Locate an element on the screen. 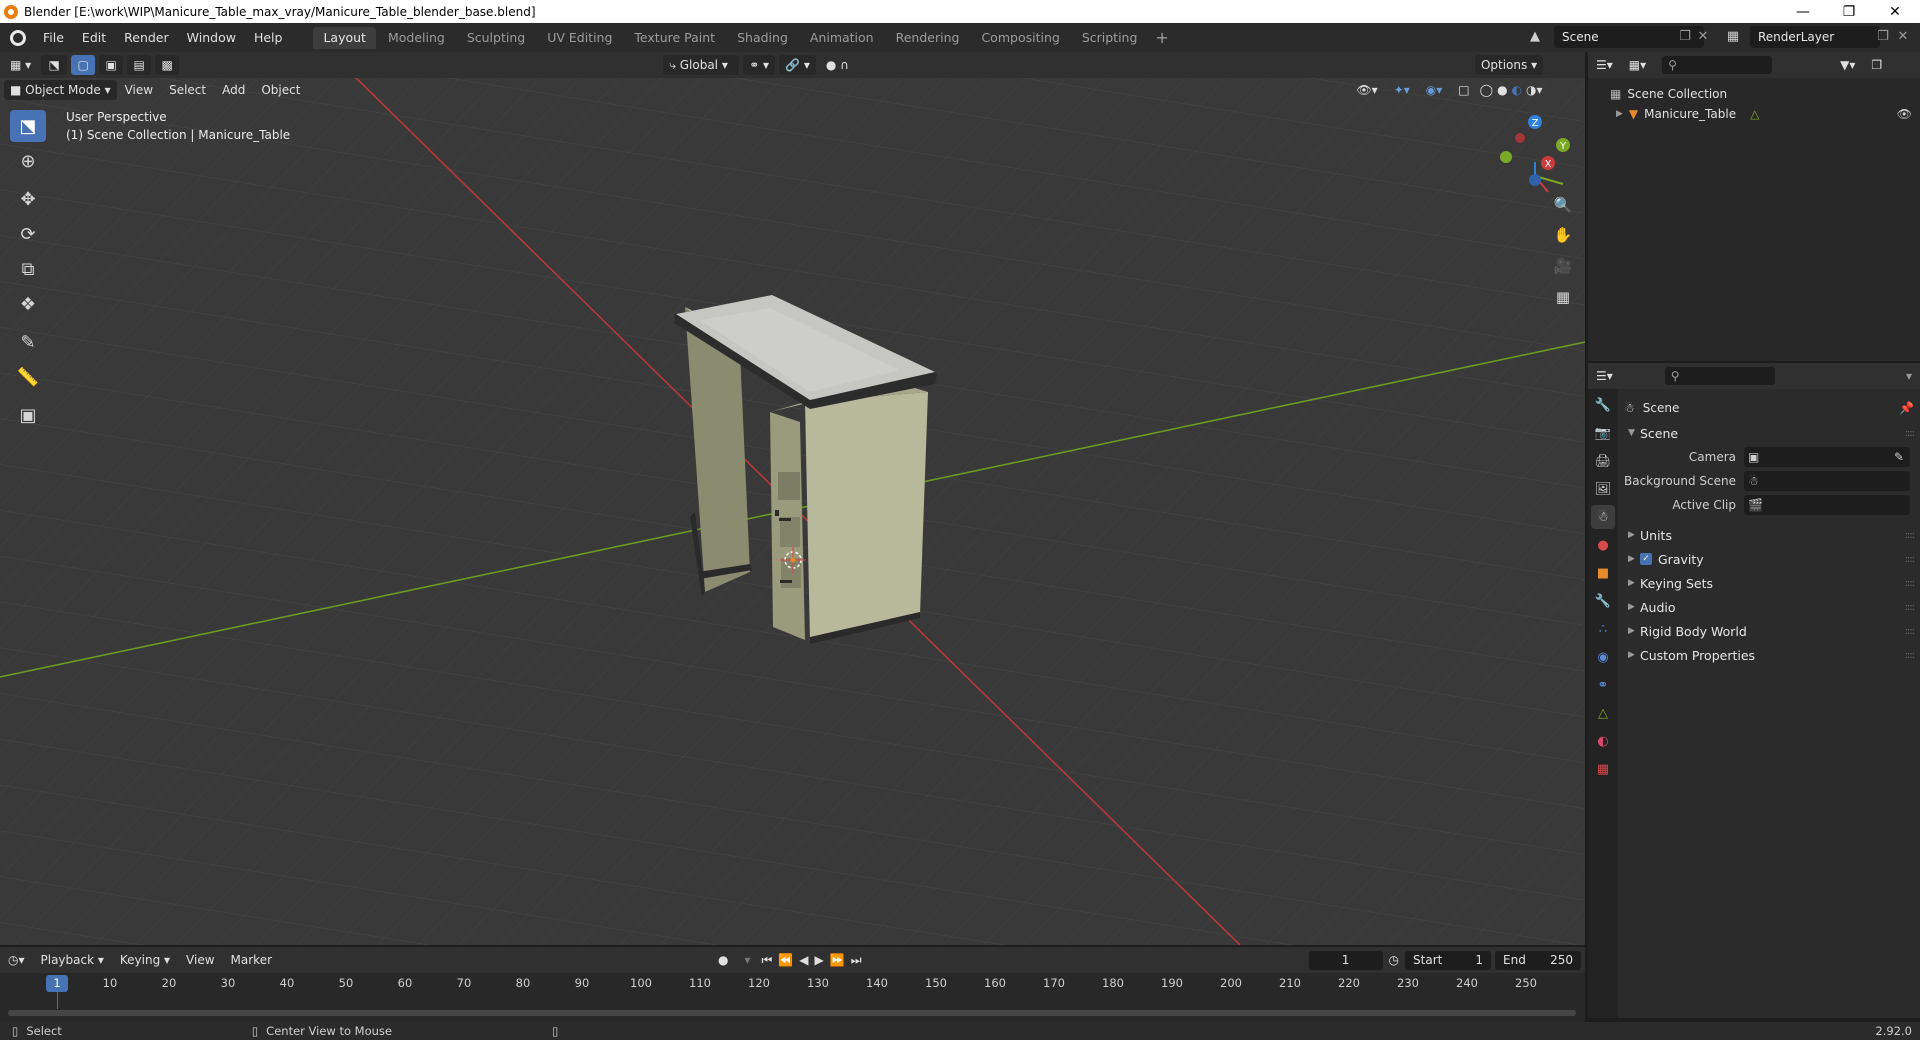 This screenshot has width=1920, height=1040. ortho-toggle-icon: ▦ is located at coordinates (1563, 297).